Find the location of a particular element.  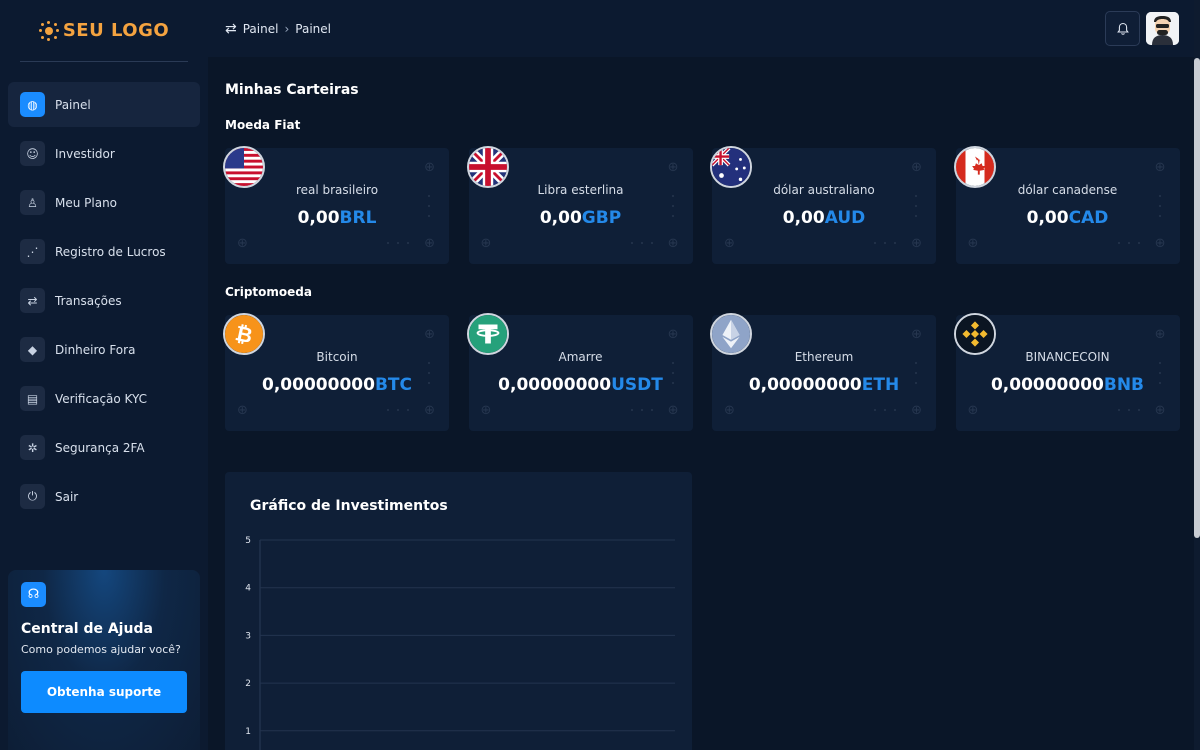

get-support-button: Obtenha suporte is located at coordinates (104, 692).